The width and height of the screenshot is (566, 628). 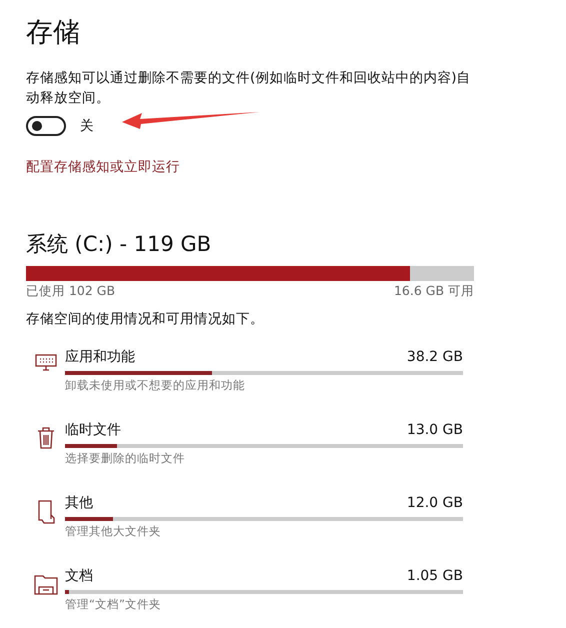 What do you see at coordinates (79, 575) in the screenshot?
I see `category-name: 文档` at bounding box center [79, 575].